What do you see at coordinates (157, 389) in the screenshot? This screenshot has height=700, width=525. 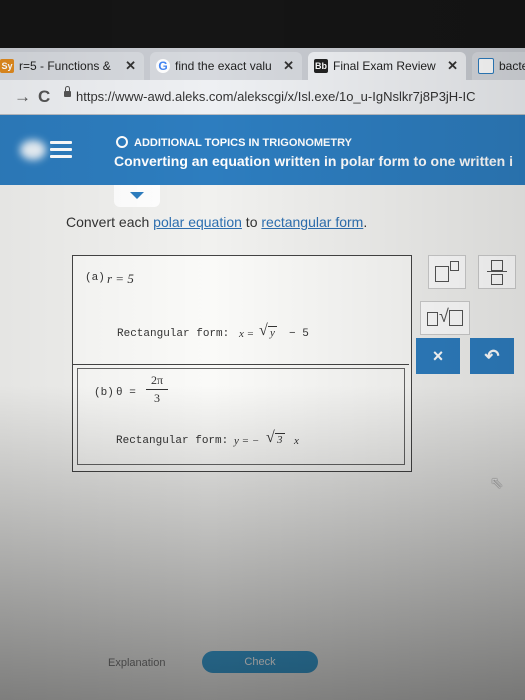 I see `fraction: 2π 3` at bounding box center [157, 389].